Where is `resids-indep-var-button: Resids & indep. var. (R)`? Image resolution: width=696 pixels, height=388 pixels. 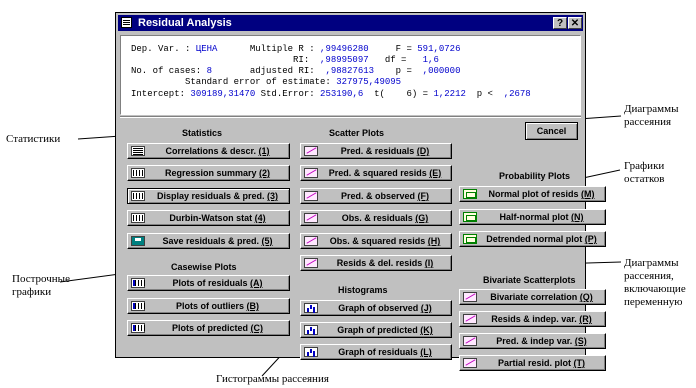 resids-indep-var-button: Resids & indep. var. (R) is located at coordinates (532, 319).